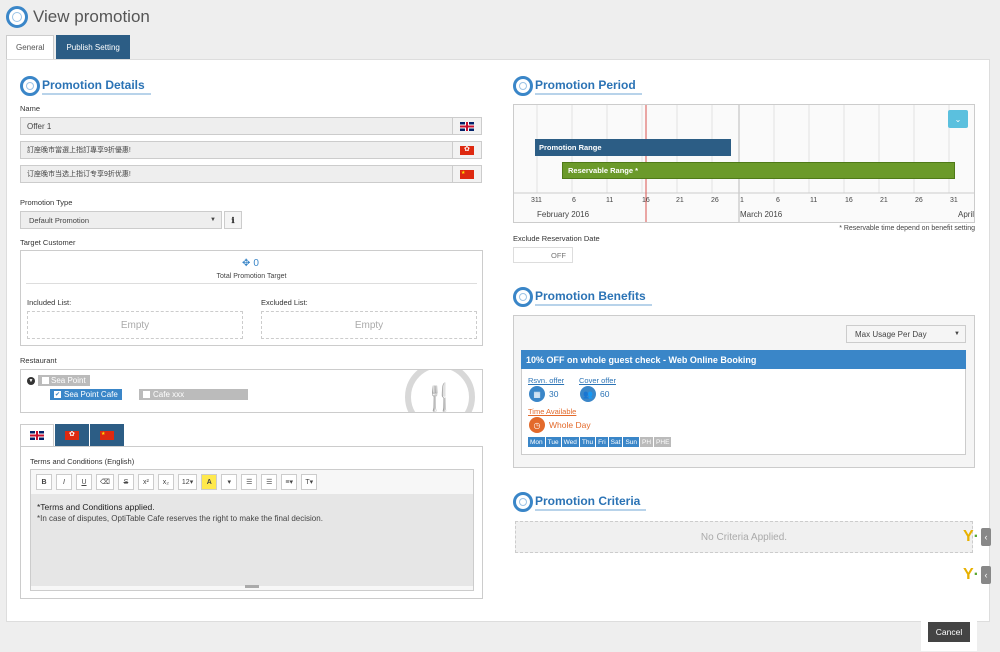  Describe the element at coordinates (587, 442) in the screenshot. I see `day-chip: Thu` at that location.